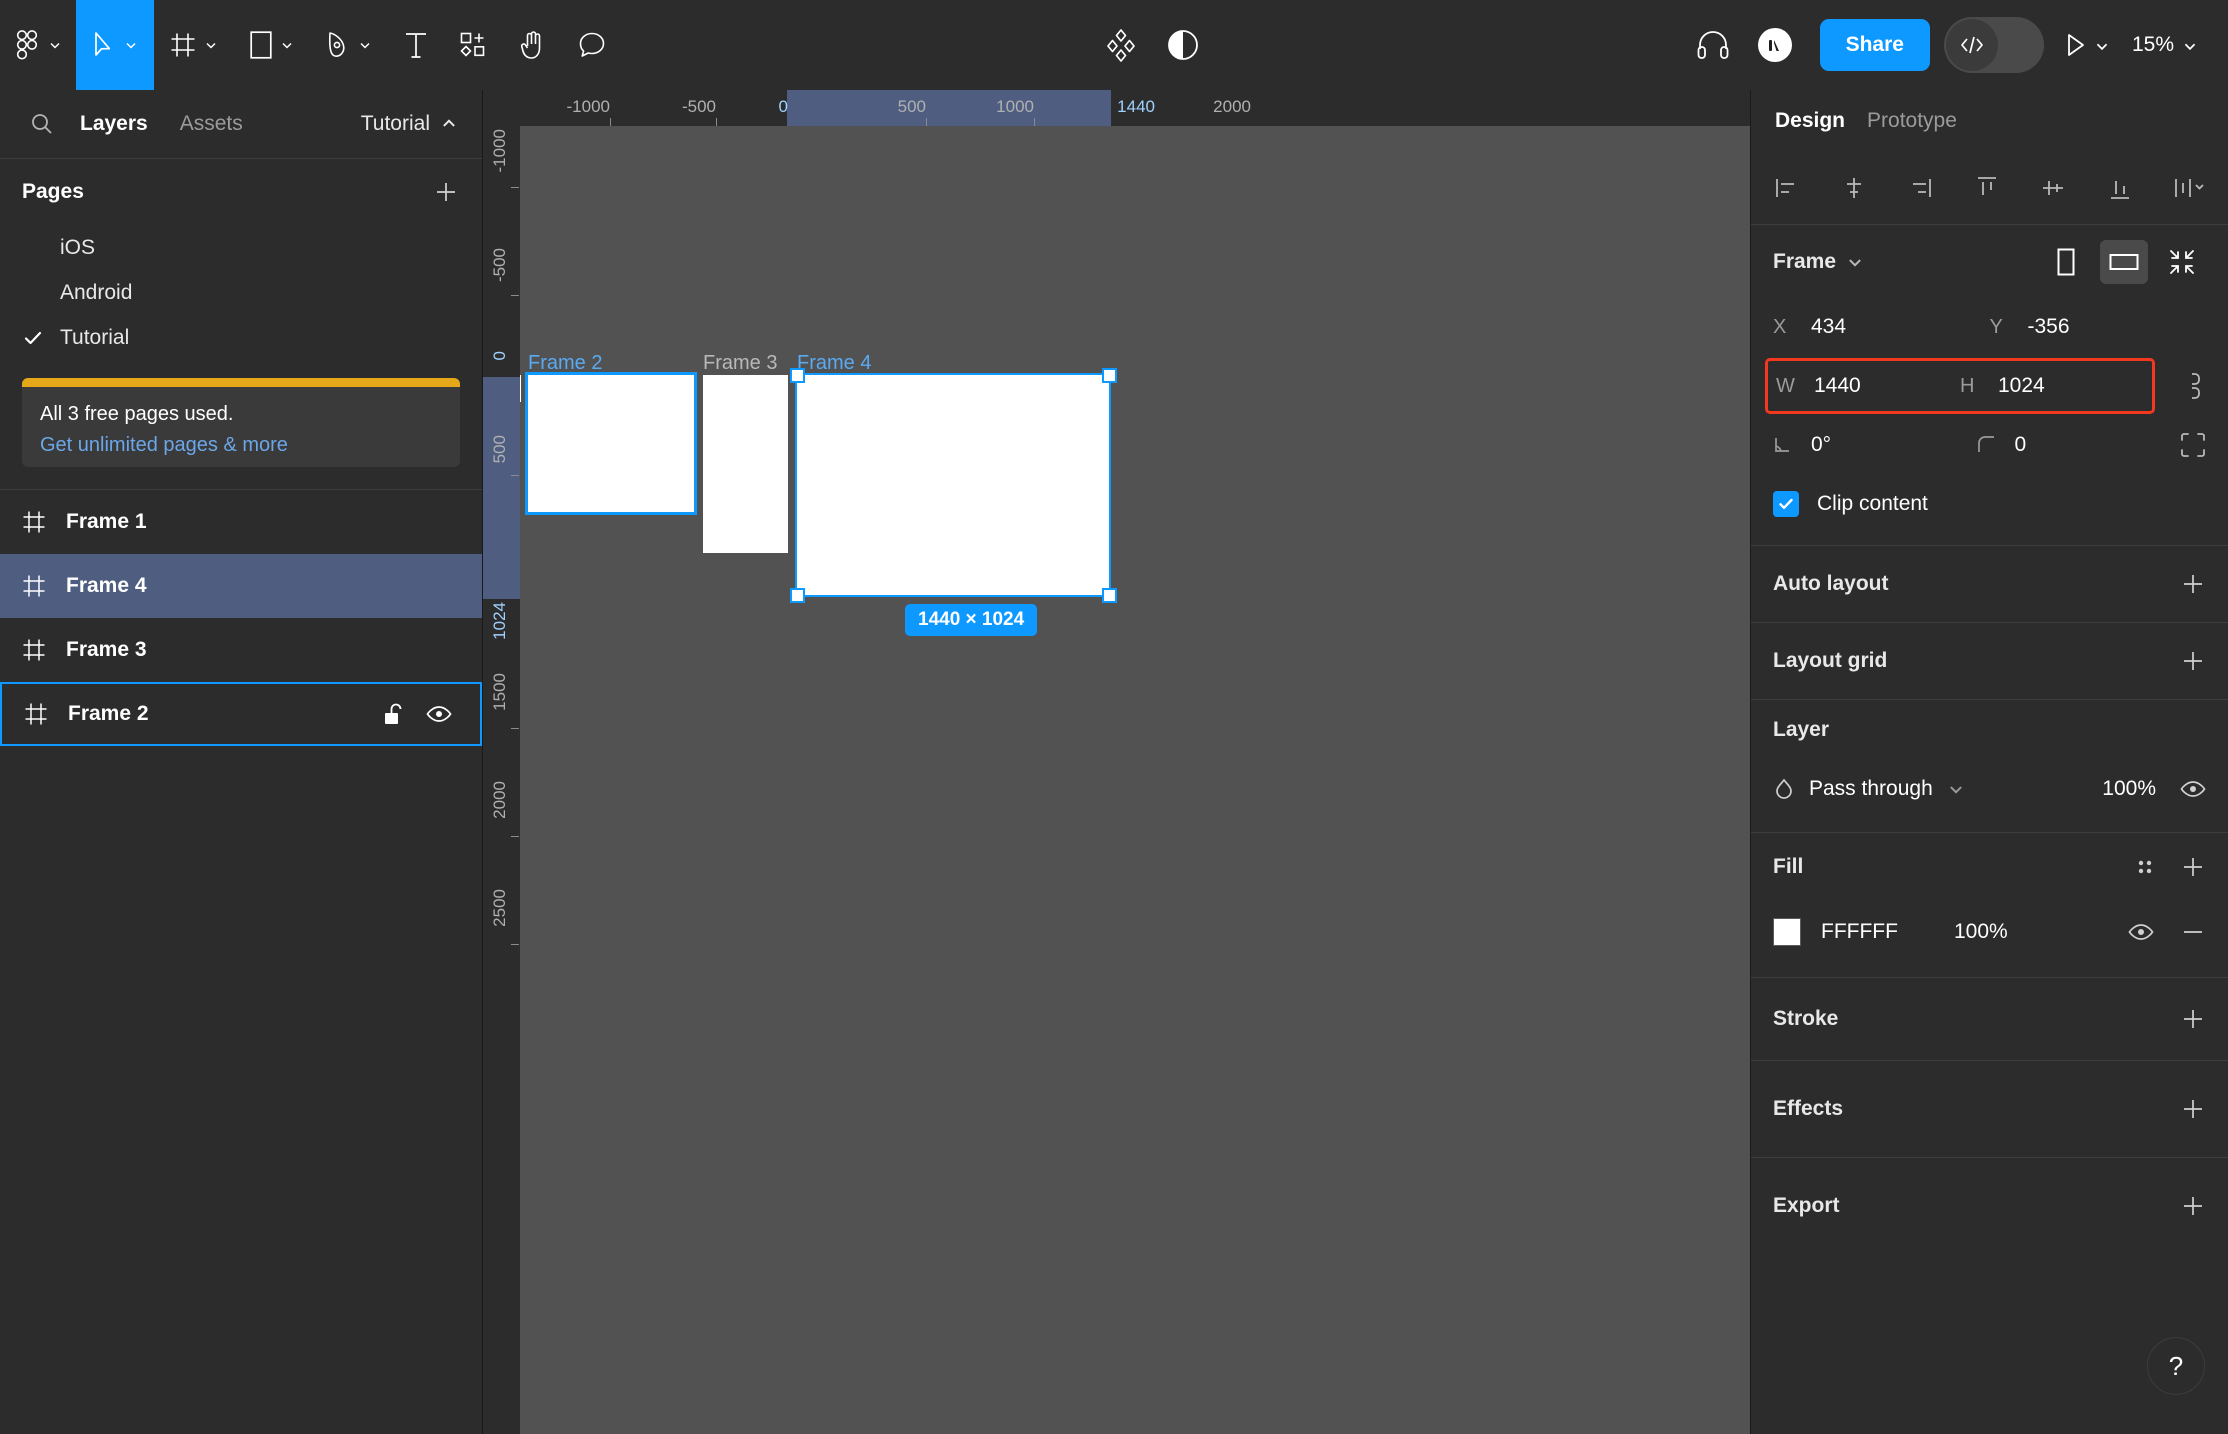  Describe the element at coordinates (2052, 386) in the screenshot. I see `height-field: H 1024` at that location.